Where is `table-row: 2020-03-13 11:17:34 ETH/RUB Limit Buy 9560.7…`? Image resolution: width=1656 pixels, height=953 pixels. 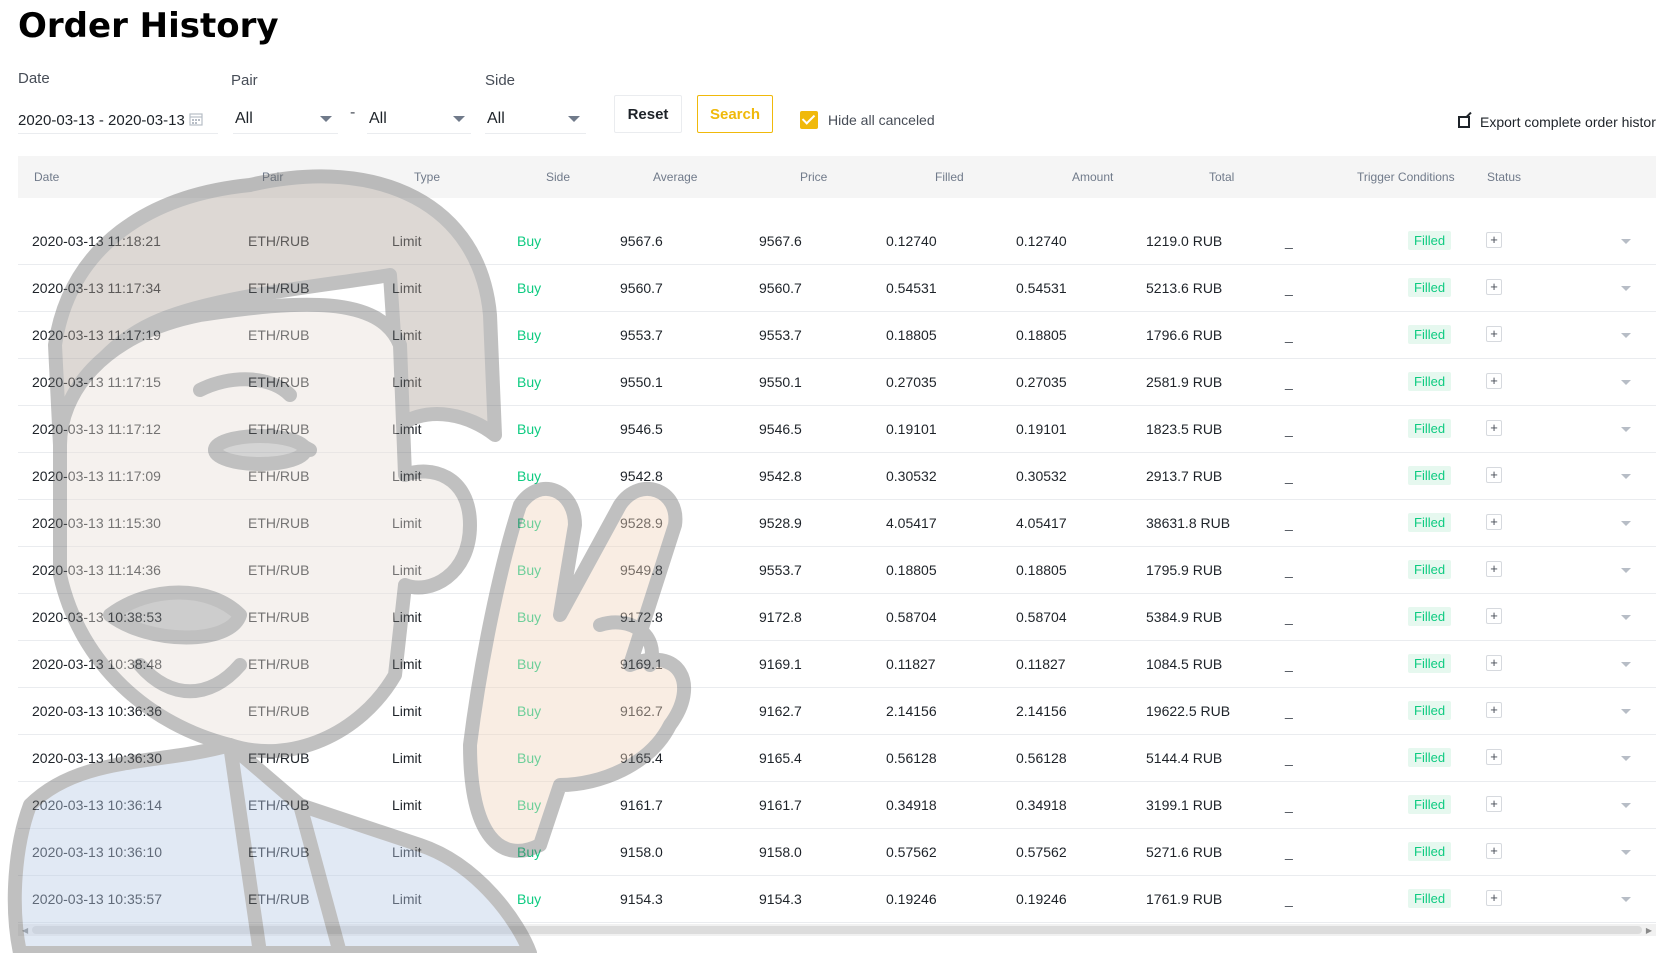
table-row: 2020-03-13 11:17:34 ETH/RUB Limit Buy 9560.7… is located at coordinates (837, 288).